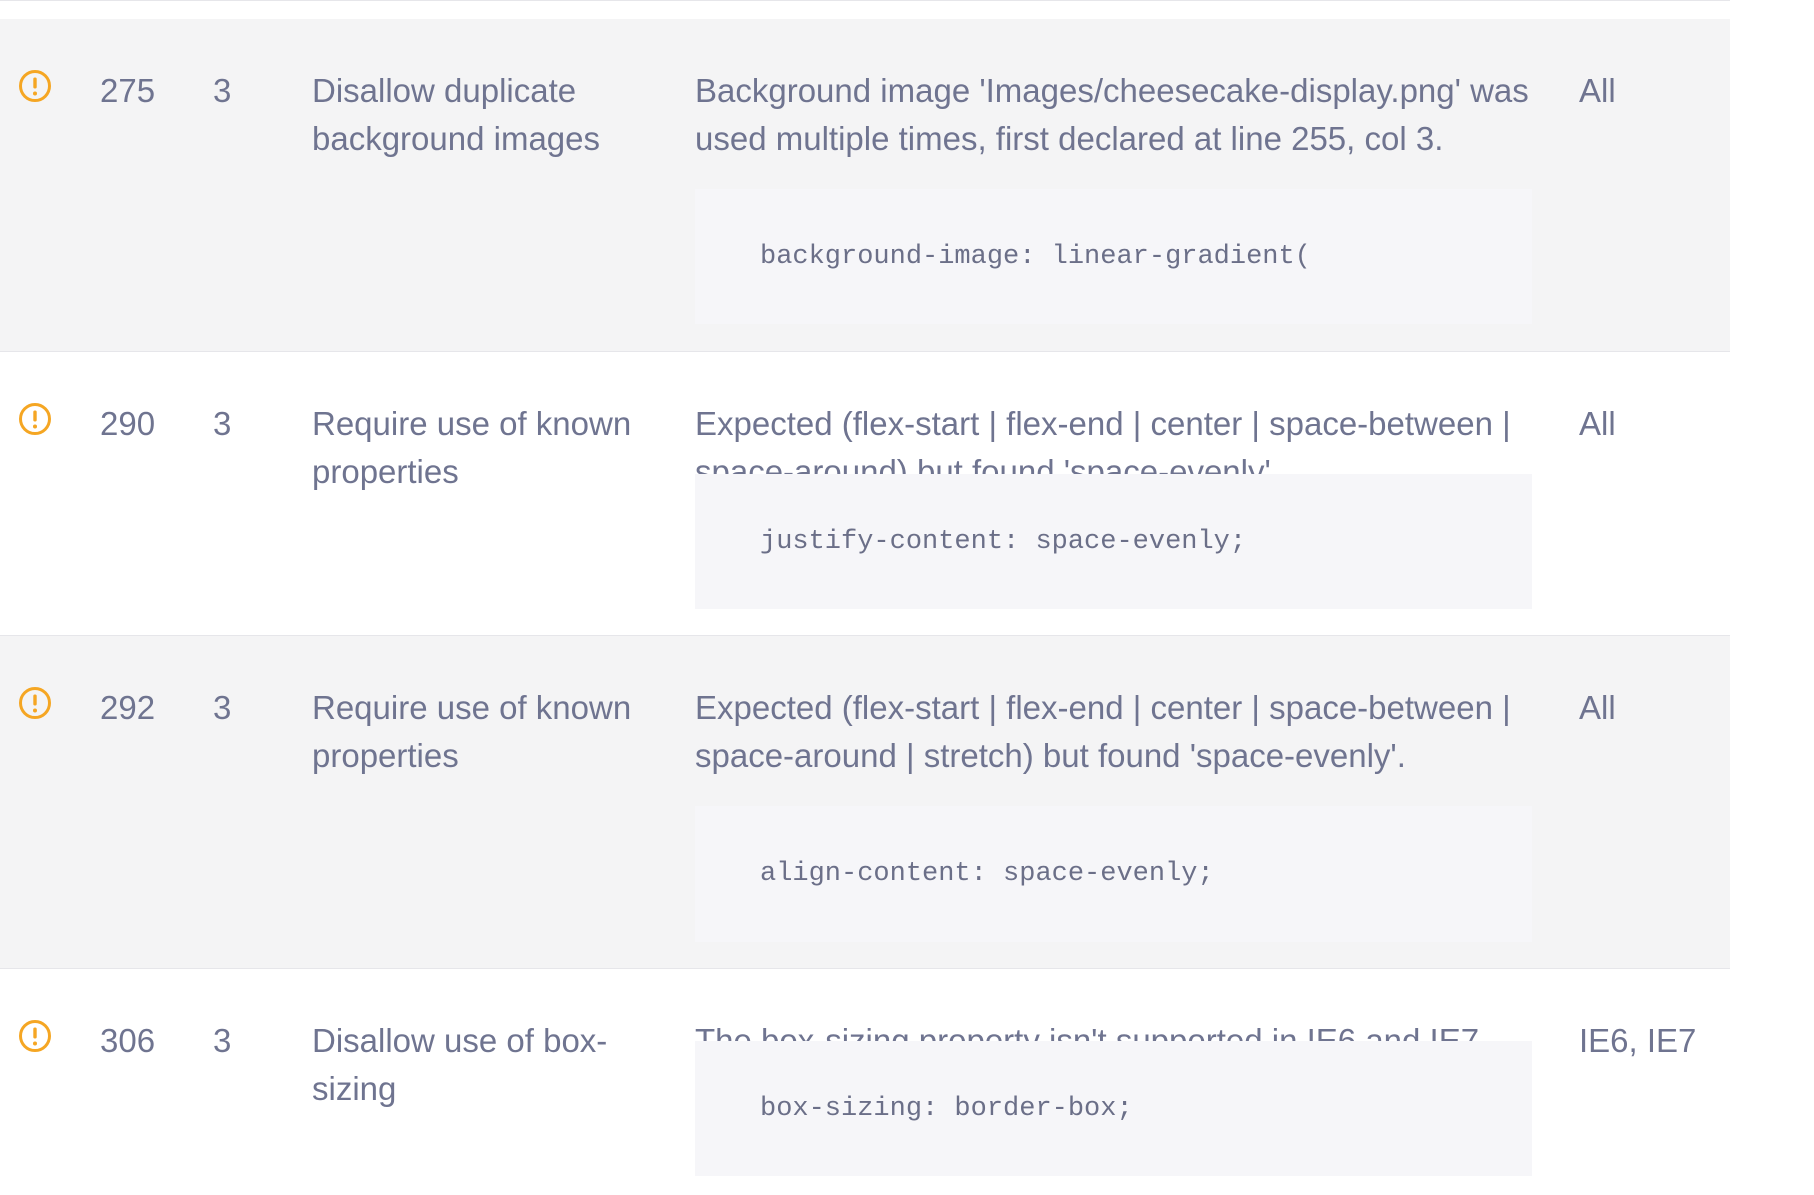 The image size is (1814, 1195). Describe the element at coordinates (128, 1040) in the screenshot. I see `line-number: 306` at that location.